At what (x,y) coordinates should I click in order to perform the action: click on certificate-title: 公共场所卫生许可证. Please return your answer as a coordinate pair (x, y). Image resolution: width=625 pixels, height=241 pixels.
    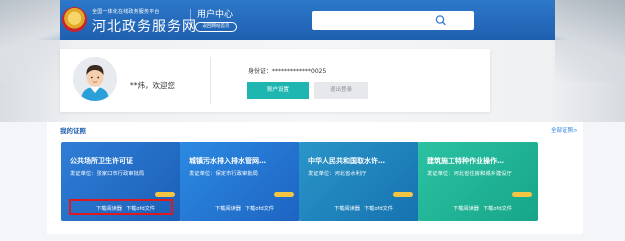
    Looking at the image, I should click on (101, 161).